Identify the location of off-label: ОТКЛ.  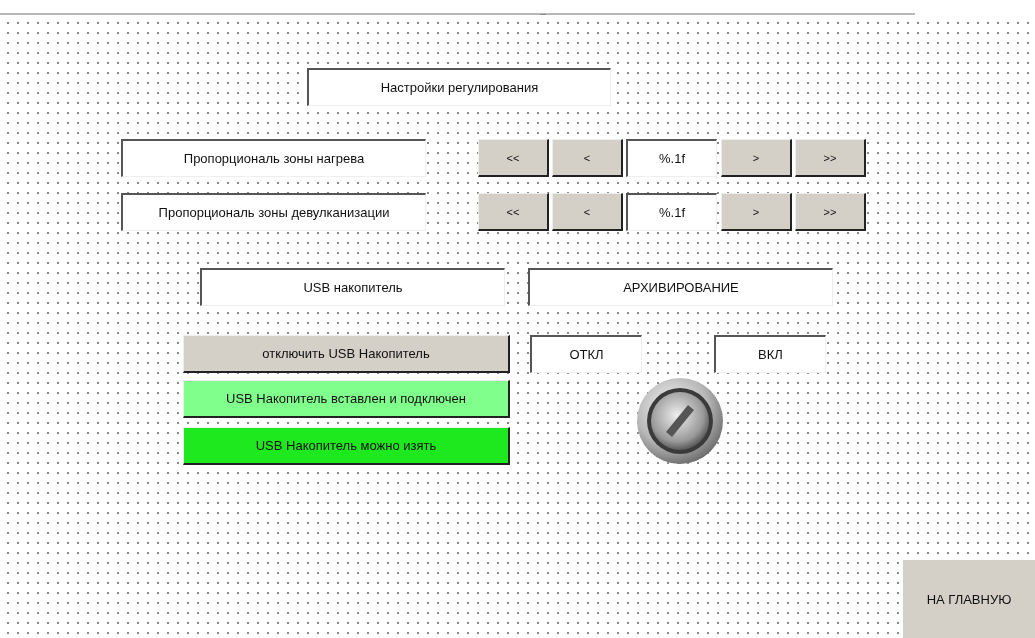
(586, 354).